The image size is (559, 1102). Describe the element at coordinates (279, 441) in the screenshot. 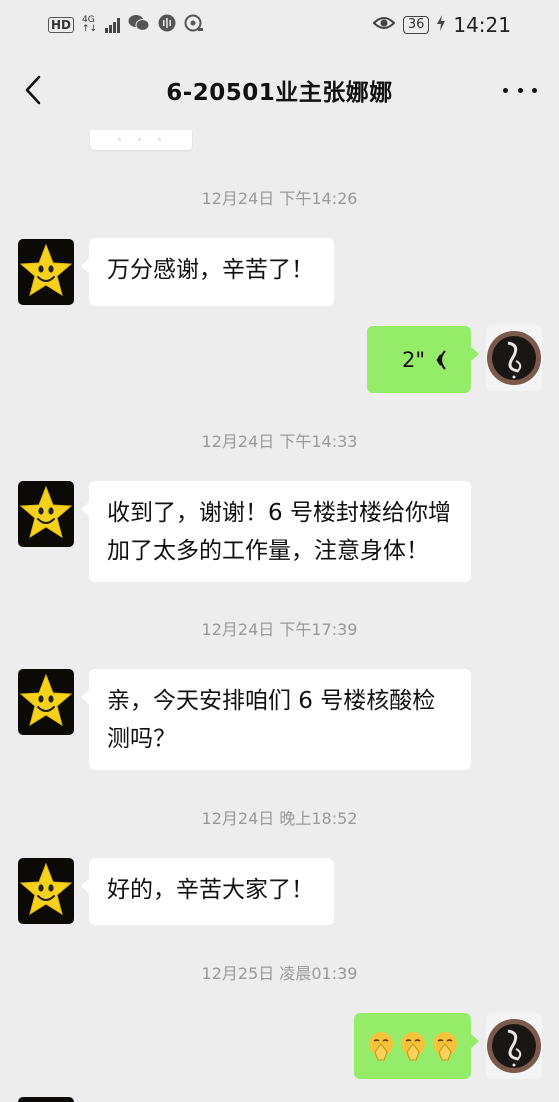

I see `message-timestamp: 12月24日 下午14:33` at that location.